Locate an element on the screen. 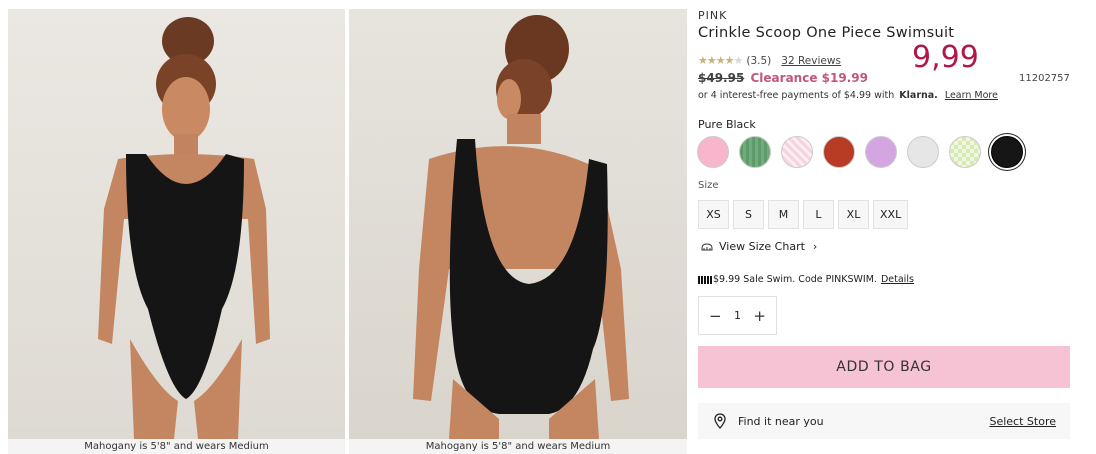  size-xs-button: XS is located at coordinates (713, 214).